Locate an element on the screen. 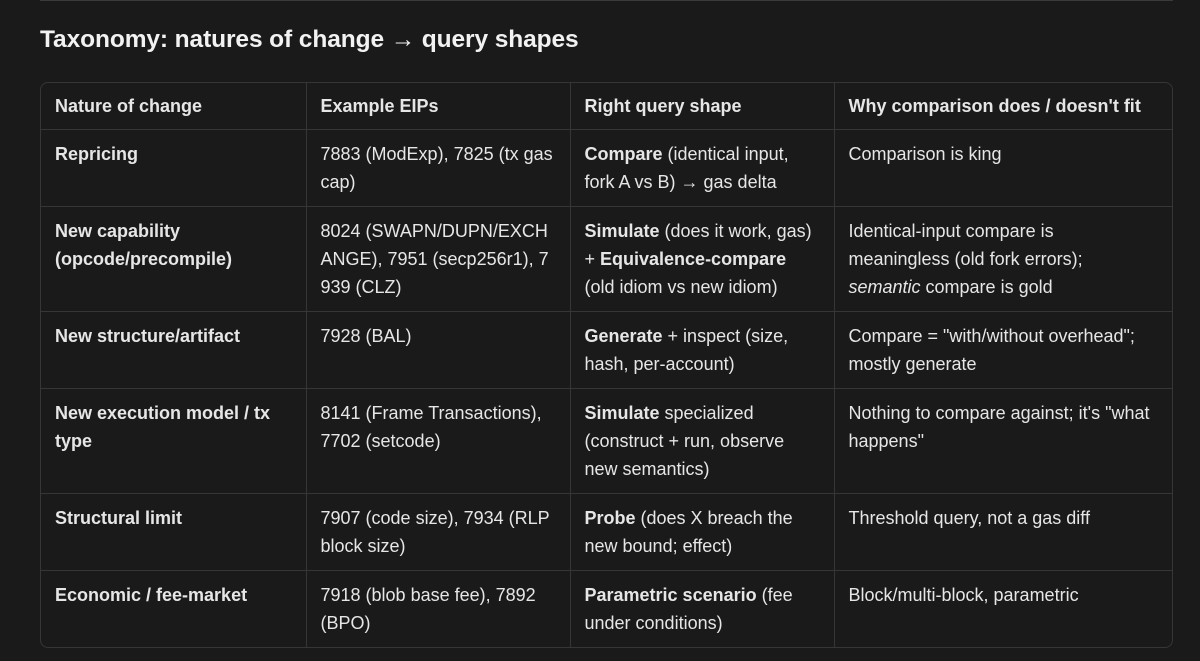 The image size is (1200, 661). shape-keyword-2: Equivalence-compare is located at coordinates (693, 259).